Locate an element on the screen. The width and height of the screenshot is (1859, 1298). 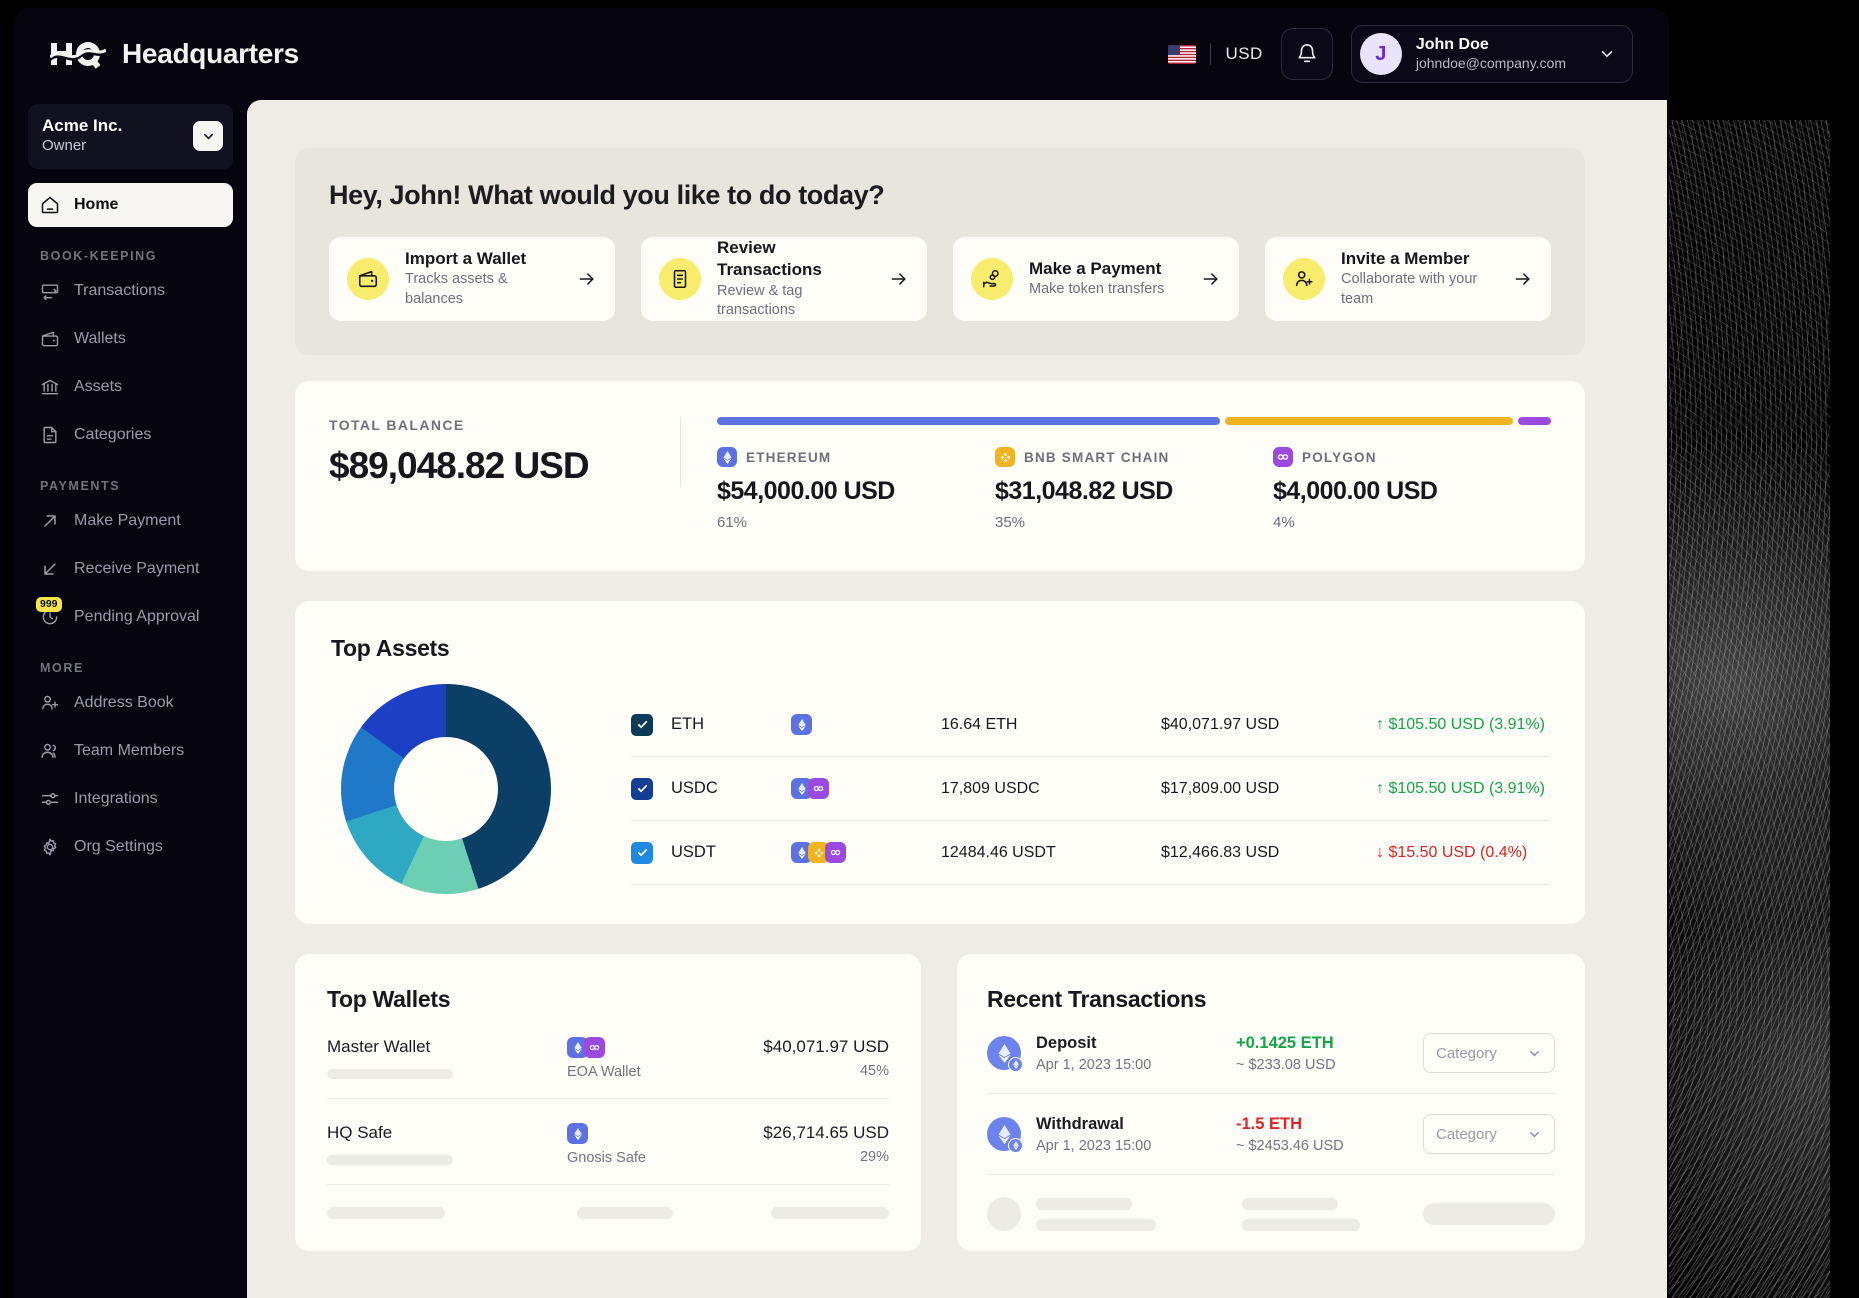
asset-symbol: ETH is located at coordinates (687, 724).